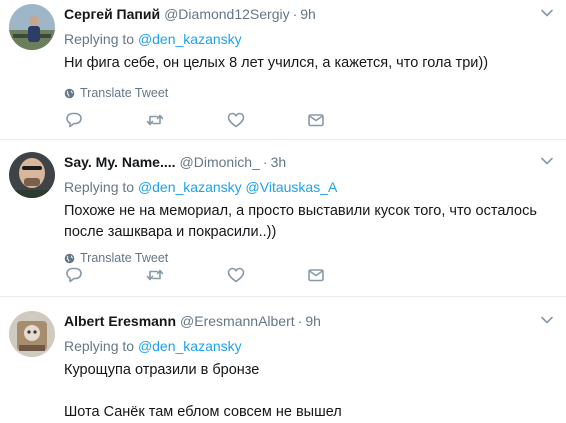 This screenshot has height=423, width=566. Describe the element at coordinates (112, 14) in the screenshot. I see `display-name: Сергей Папий` at that location.